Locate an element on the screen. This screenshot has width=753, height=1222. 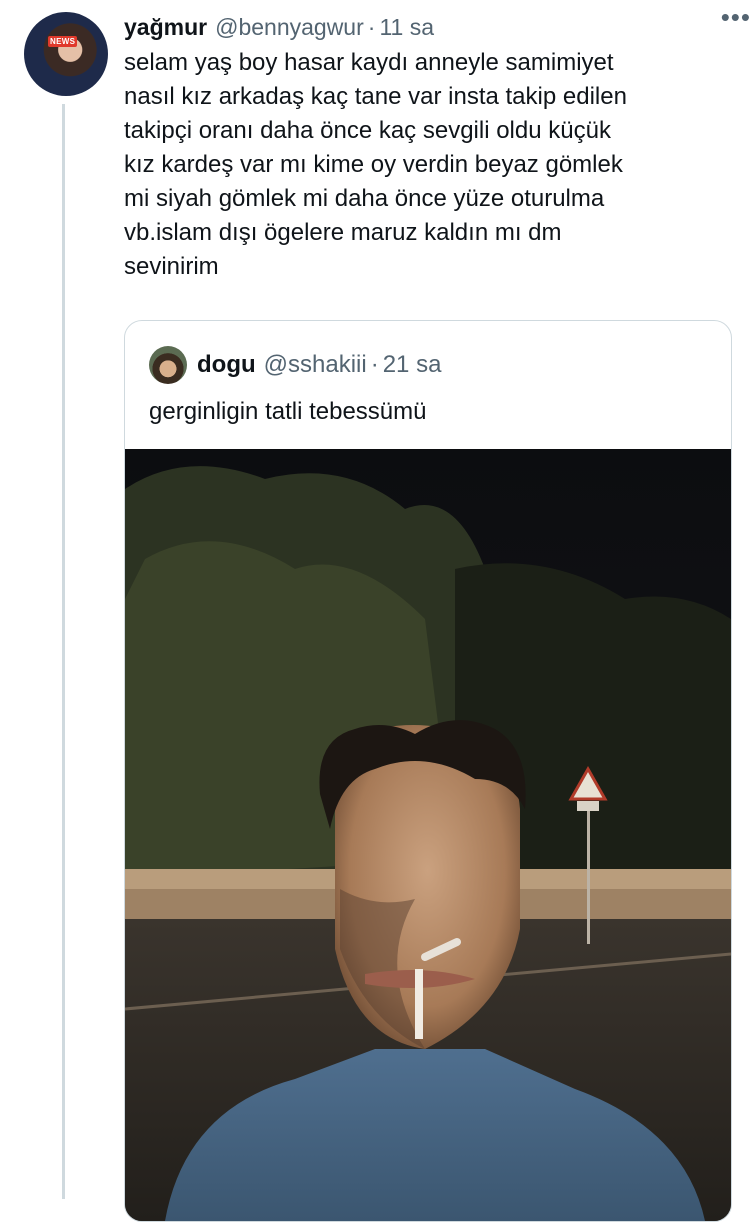
quoted-author-avatar is located at coordinates (168, 365).